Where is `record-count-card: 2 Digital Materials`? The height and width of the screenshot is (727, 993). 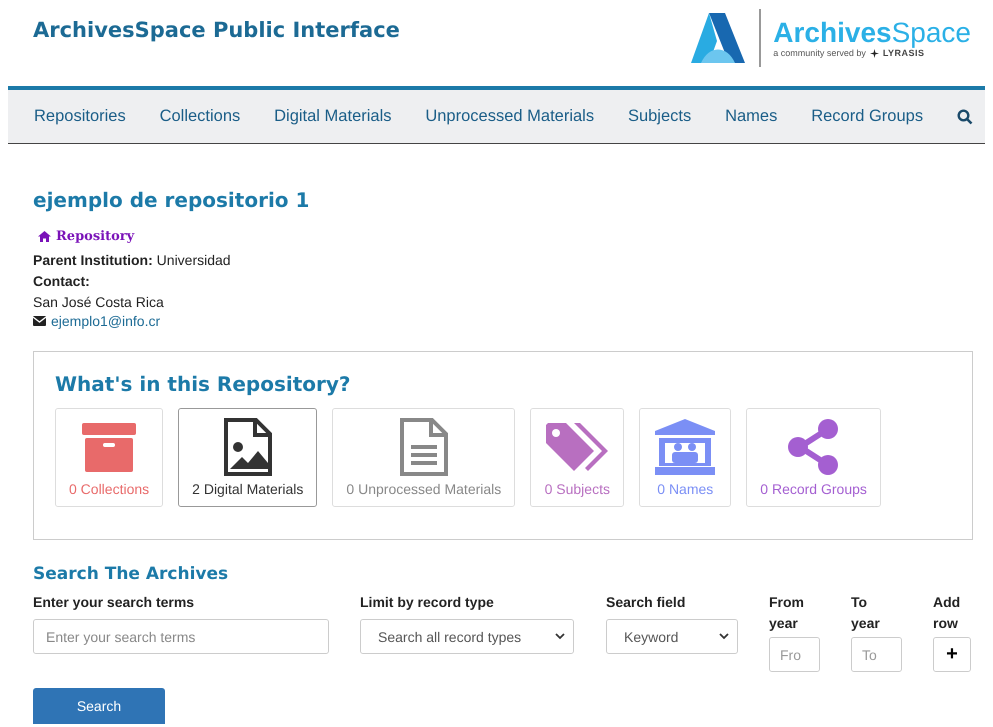 record-count-card: 2 Digital Materials is located at coordinates (248, 457).